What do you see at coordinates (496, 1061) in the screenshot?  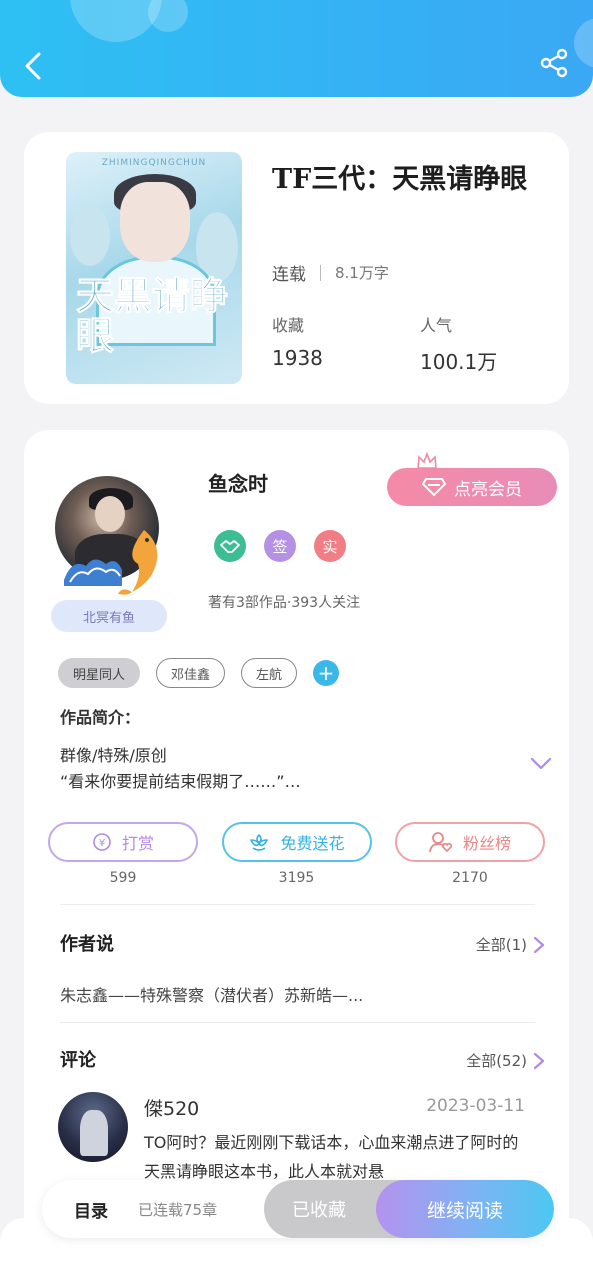 I see `comments-more-label: 全部(52)` at bounding box center [496, 1061].